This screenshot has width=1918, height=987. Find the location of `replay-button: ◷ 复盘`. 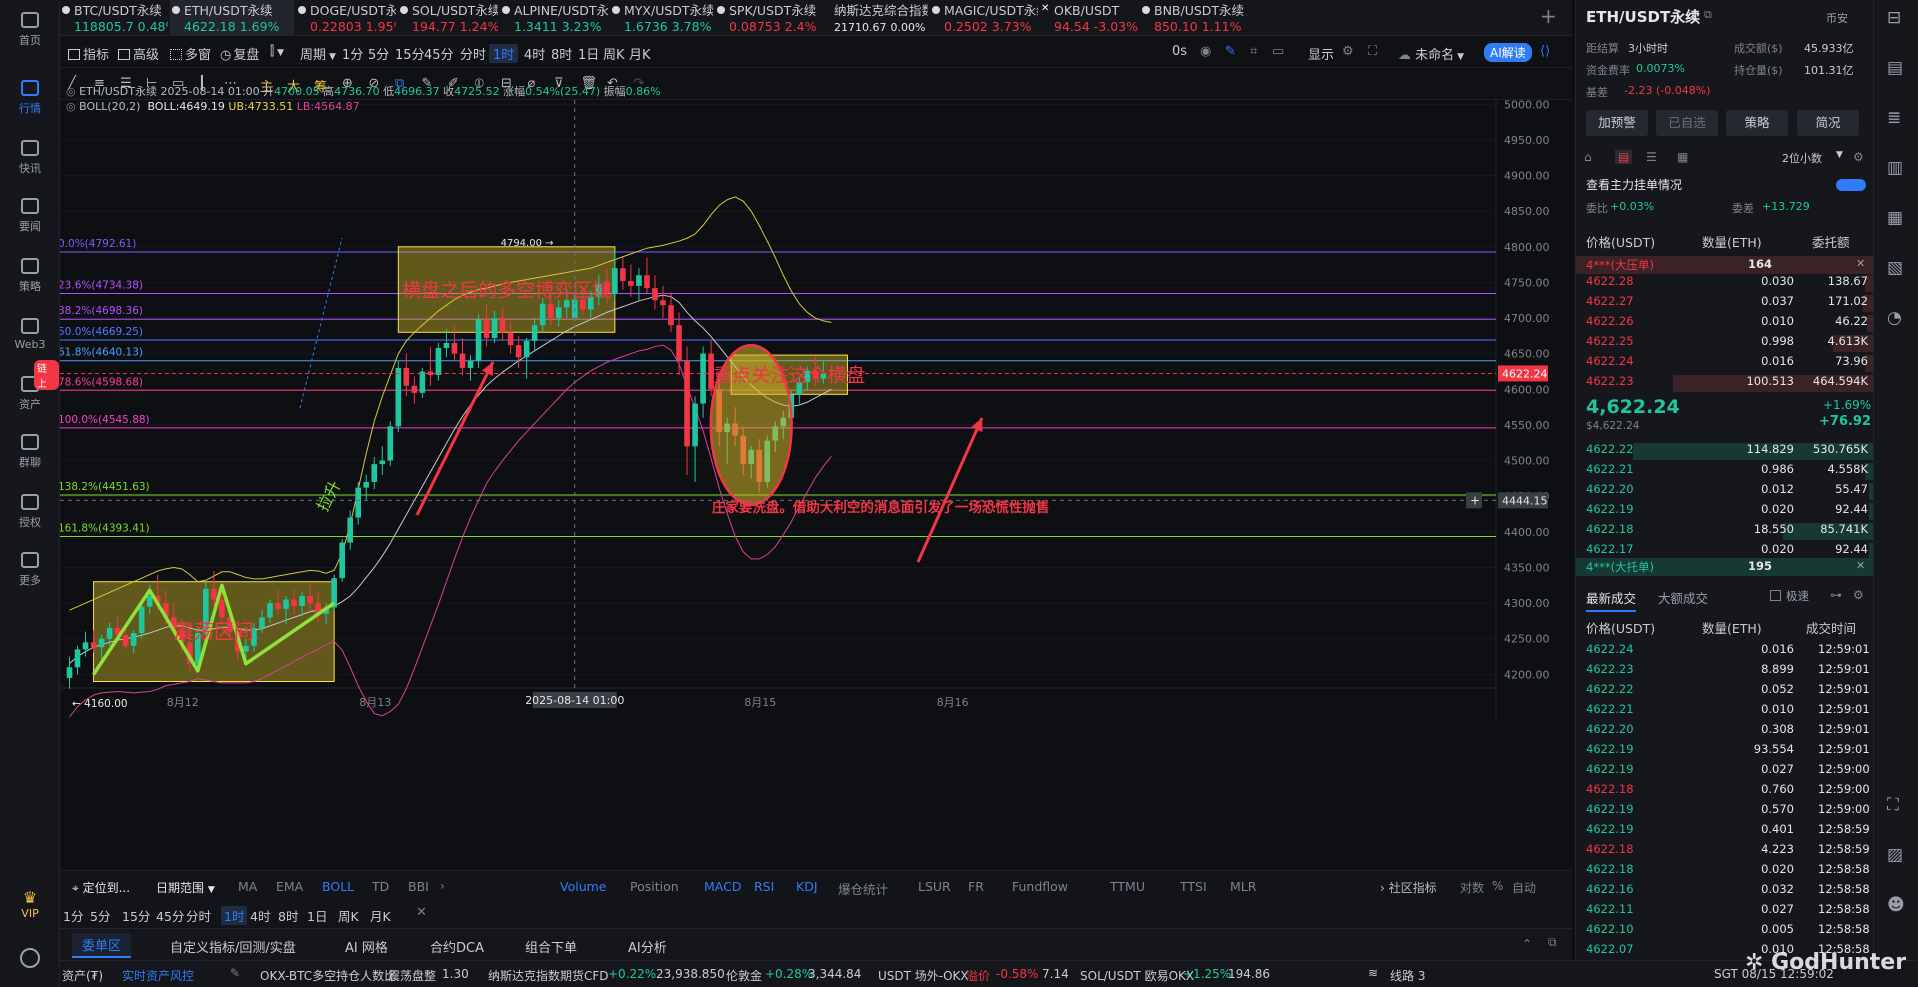

replay-button: ◷ 复盘 is located at coordinates (239, 53).